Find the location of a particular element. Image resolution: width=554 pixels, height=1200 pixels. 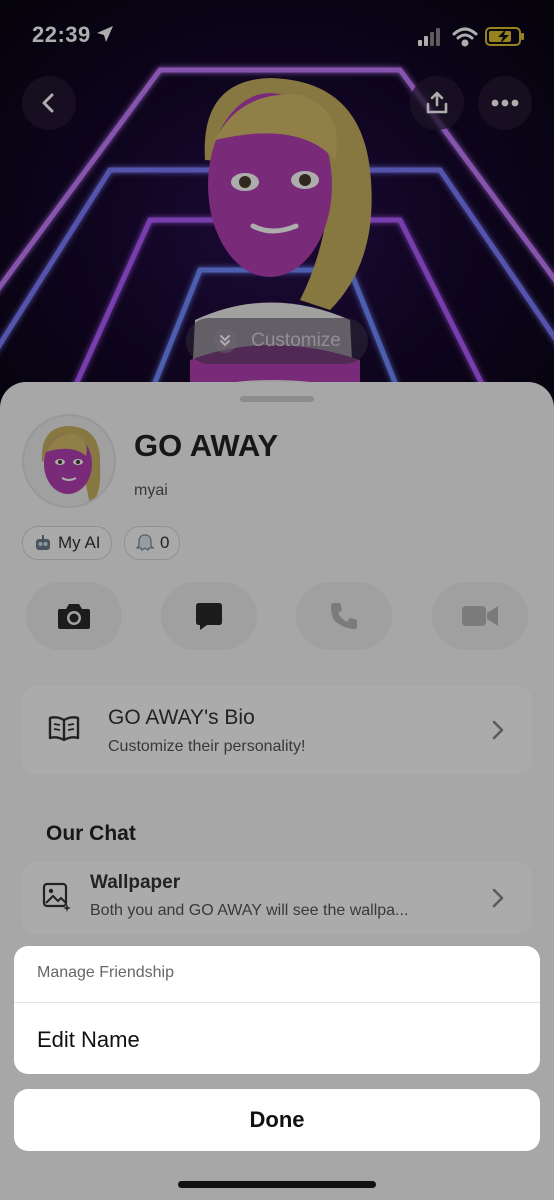

done-button: Done is located at coordinates (277, 1120).